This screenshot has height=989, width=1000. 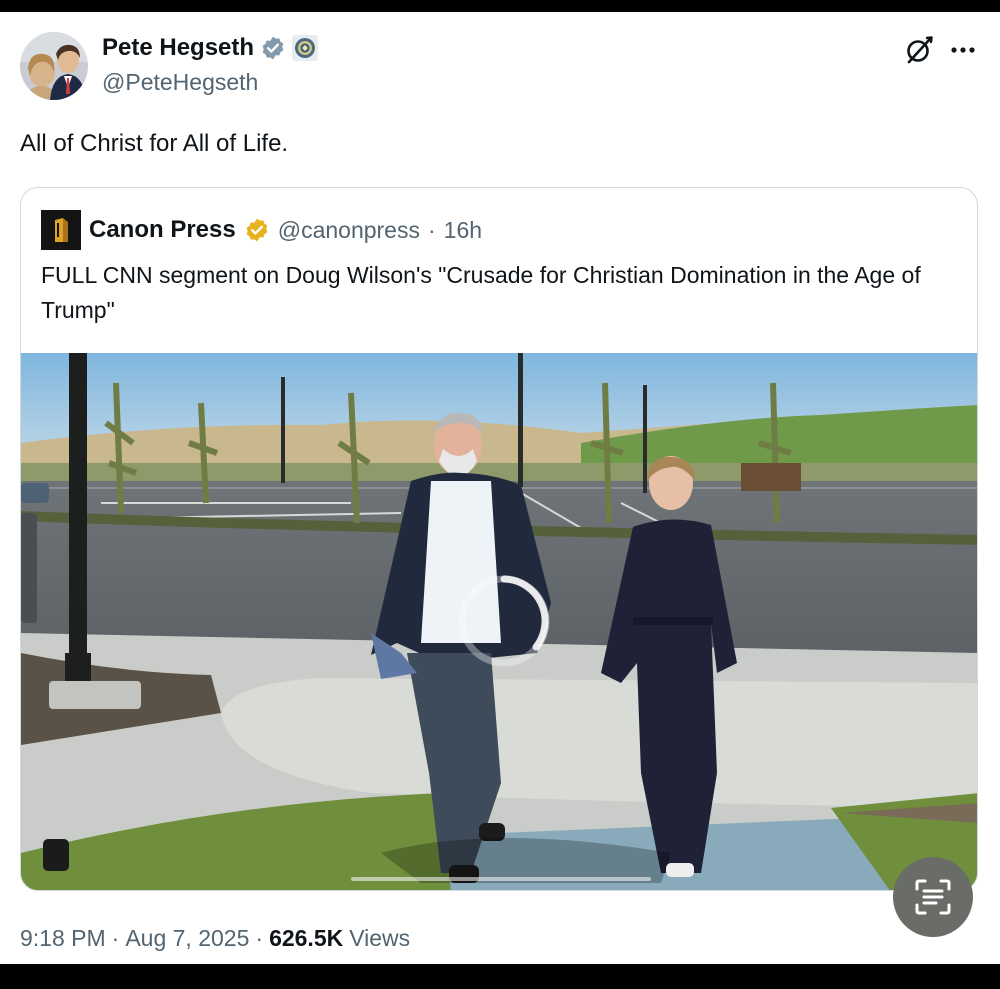 I want to click on views-count: 626.5K, so click(x=306, y=938).